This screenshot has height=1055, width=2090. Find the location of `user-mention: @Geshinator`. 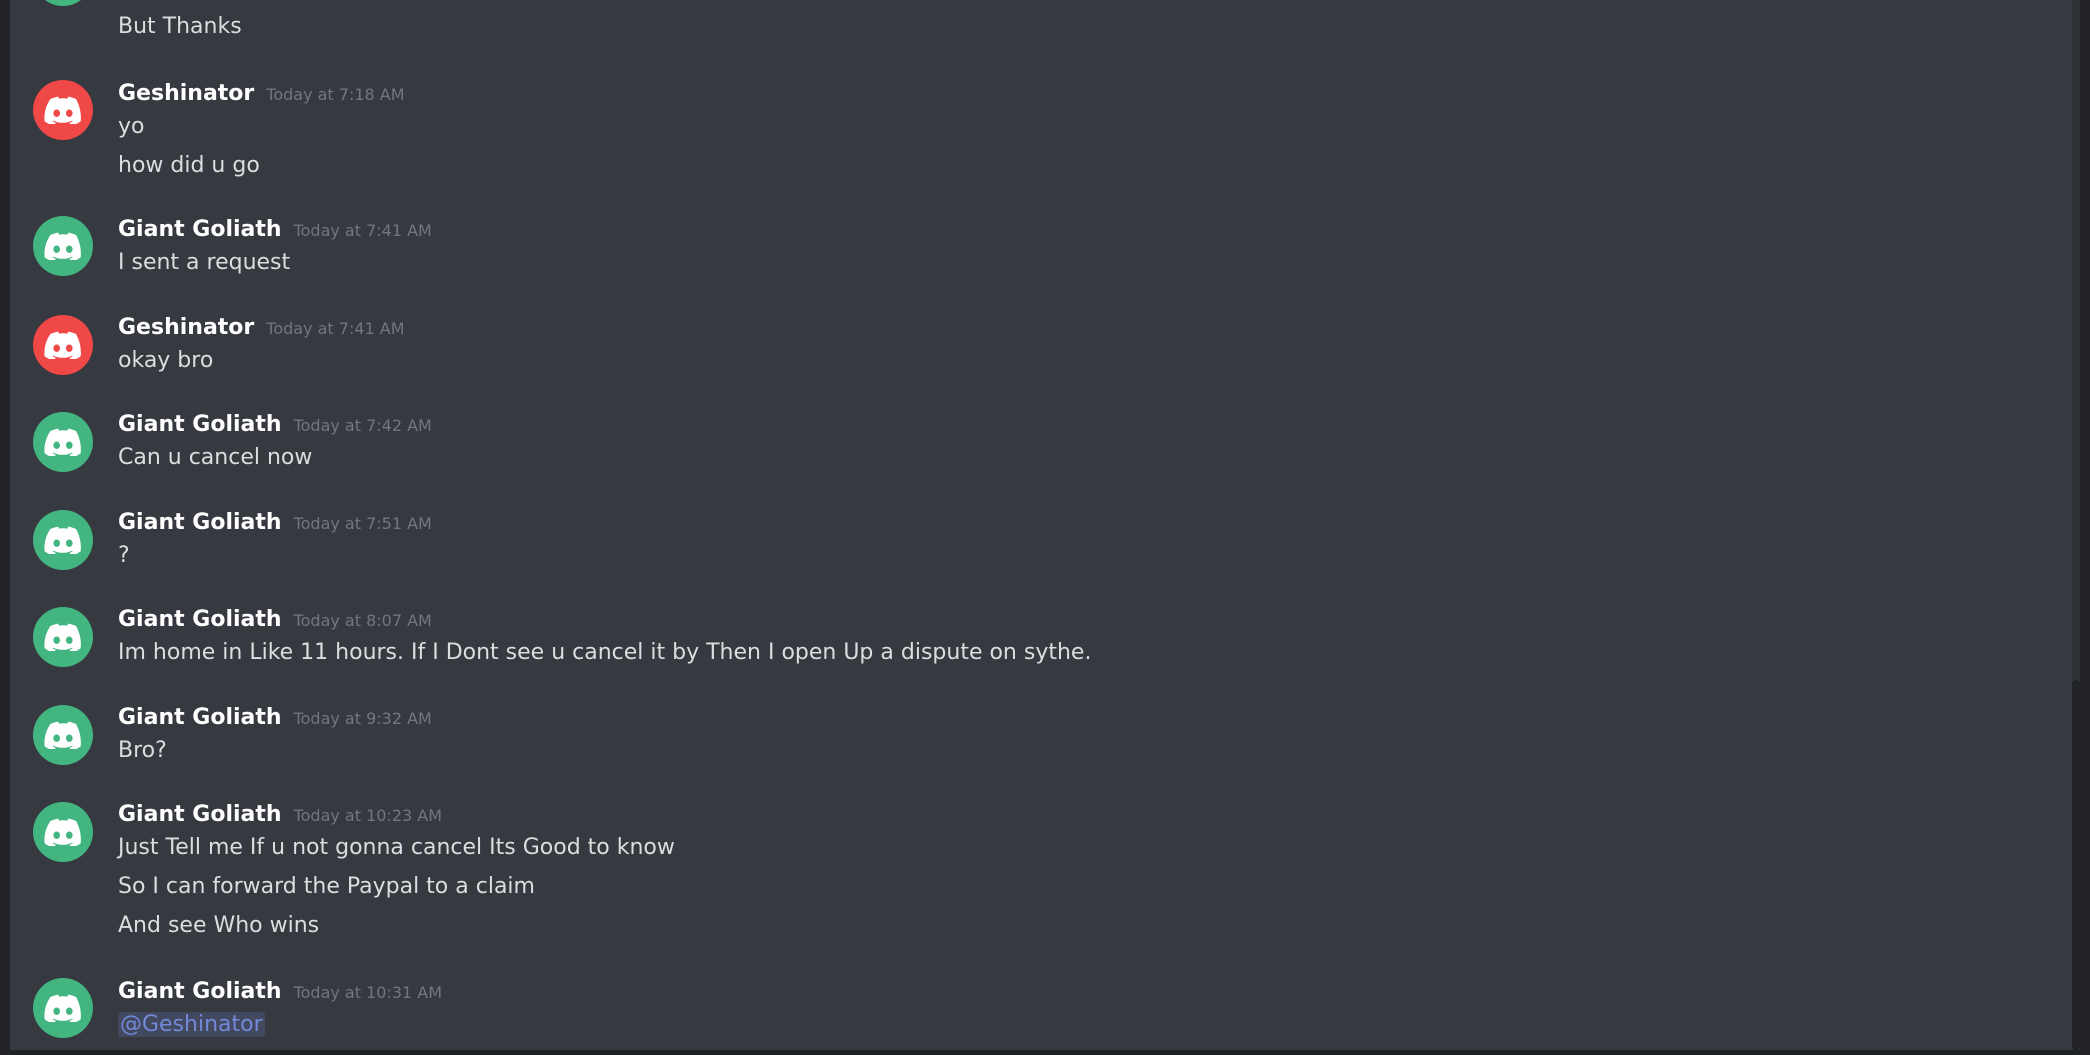

user-mention: @Geshinator is located at coordinates (191, 1024).